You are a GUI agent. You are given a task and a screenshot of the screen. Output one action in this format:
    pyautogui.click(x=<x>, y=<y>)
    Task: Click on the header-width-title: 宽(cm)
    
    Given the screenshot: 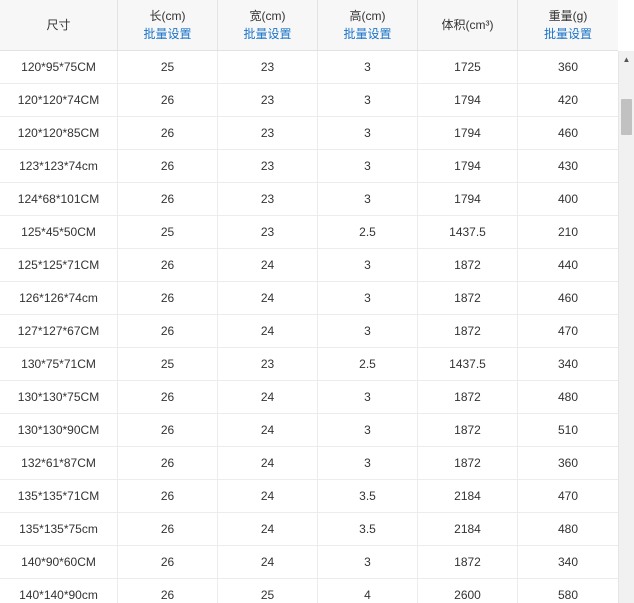 What is the action you would take?
    pyautogui.click(x=267, y=16)
    